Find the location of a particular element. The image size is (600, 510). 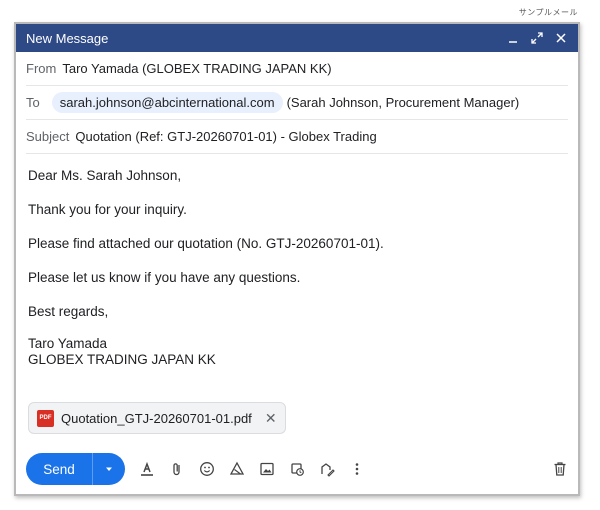

window-controls is located at coordinates (537, 38).